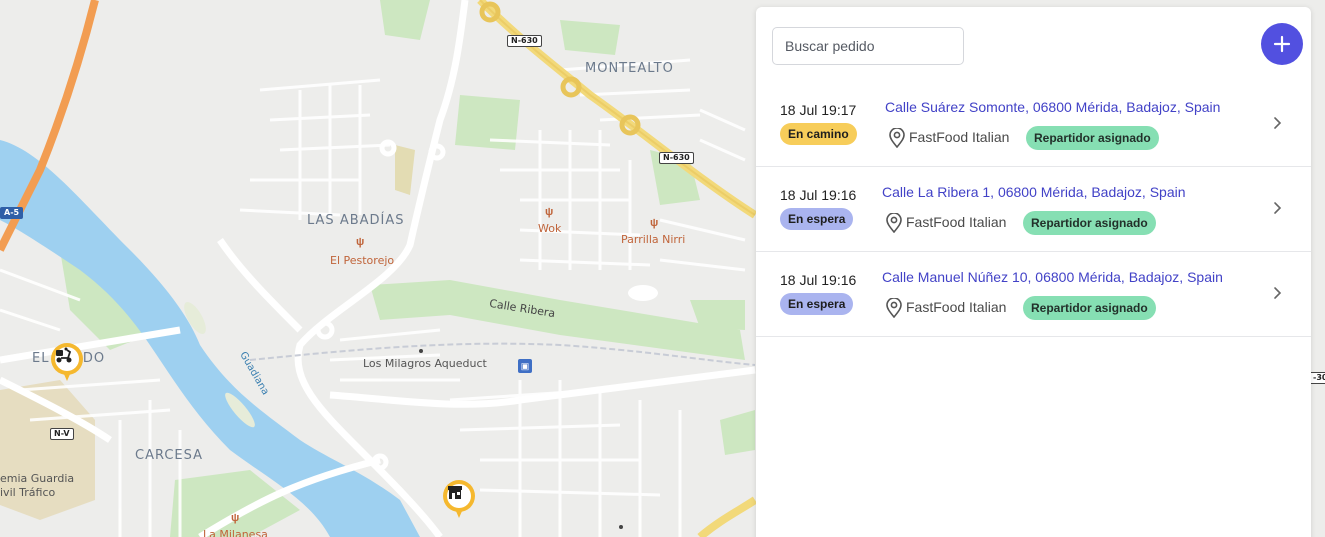  I want to click on poi-label-wok: Wok, so click(550, 228).